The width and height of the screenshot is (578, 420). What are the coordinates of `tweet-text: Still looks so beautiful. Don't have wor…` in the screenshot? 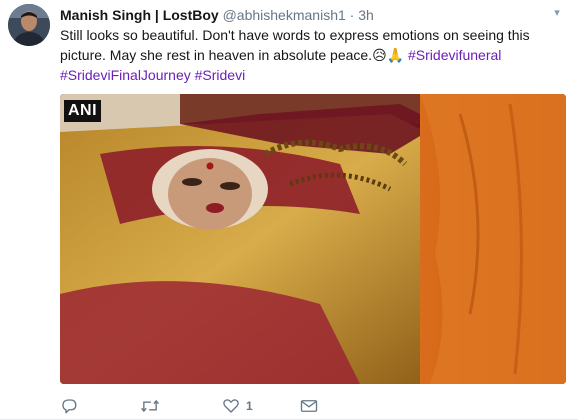 It's located at (310, 55).